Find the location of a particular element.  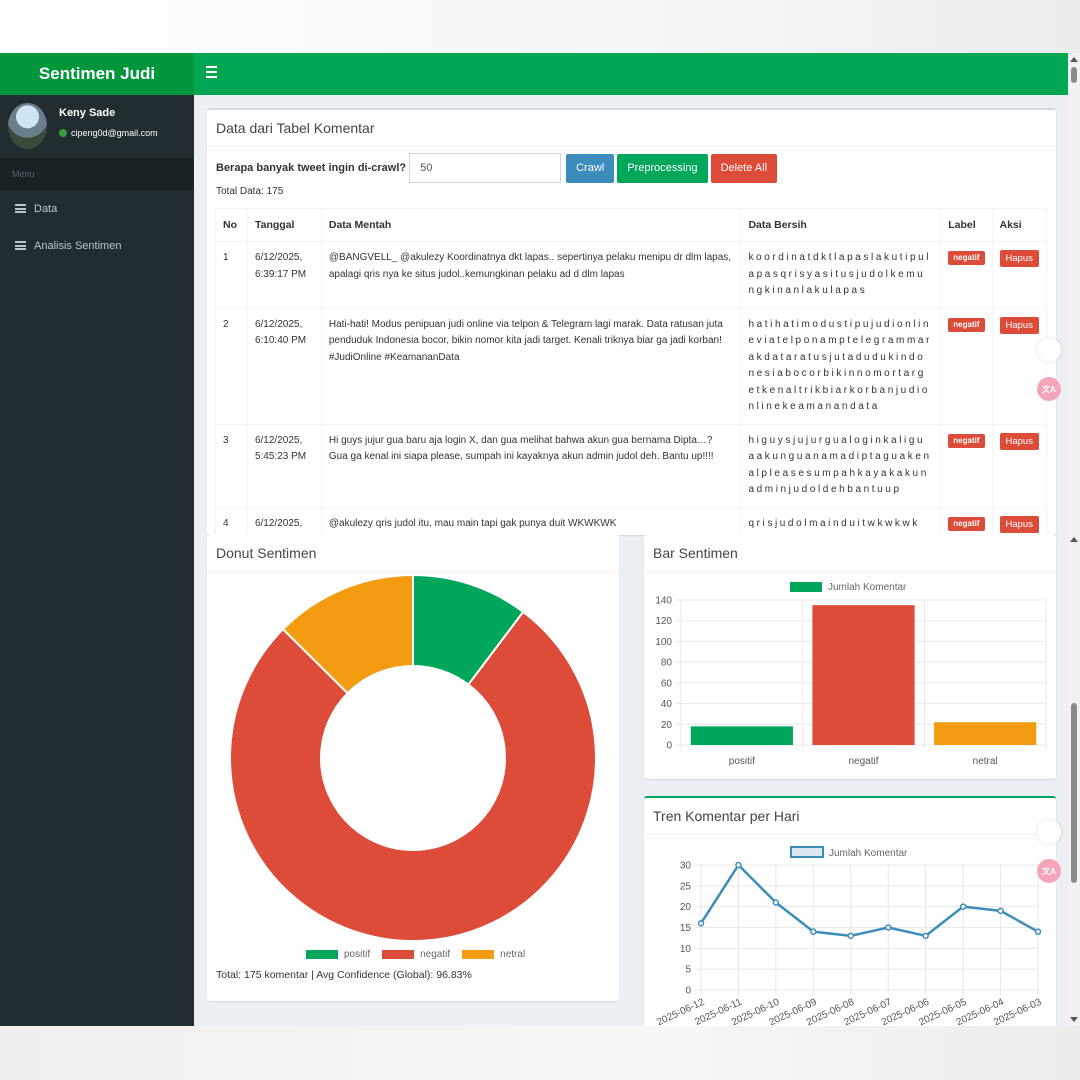

y-tick-label: 60 is located at coordinates (667, 683).